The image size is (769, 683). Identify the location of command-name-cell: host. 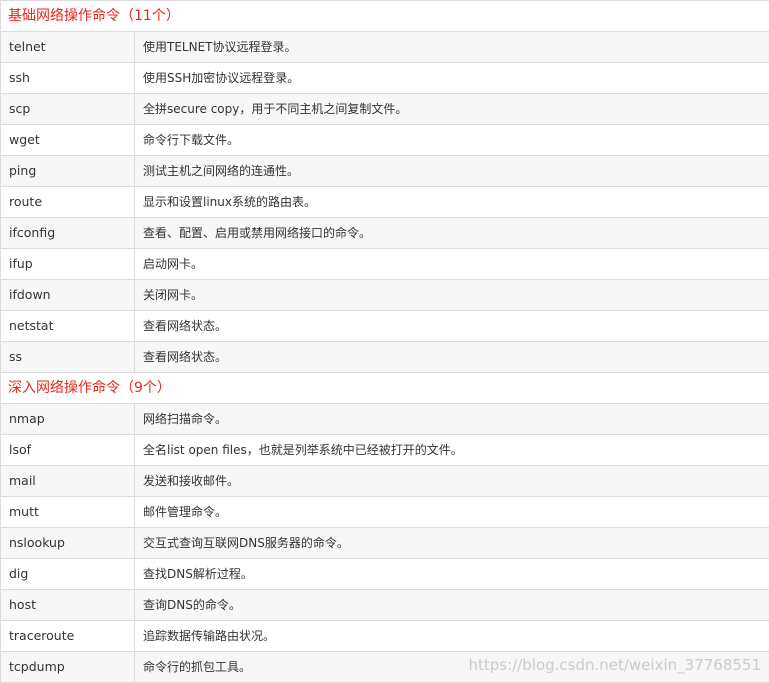
(68, 605).